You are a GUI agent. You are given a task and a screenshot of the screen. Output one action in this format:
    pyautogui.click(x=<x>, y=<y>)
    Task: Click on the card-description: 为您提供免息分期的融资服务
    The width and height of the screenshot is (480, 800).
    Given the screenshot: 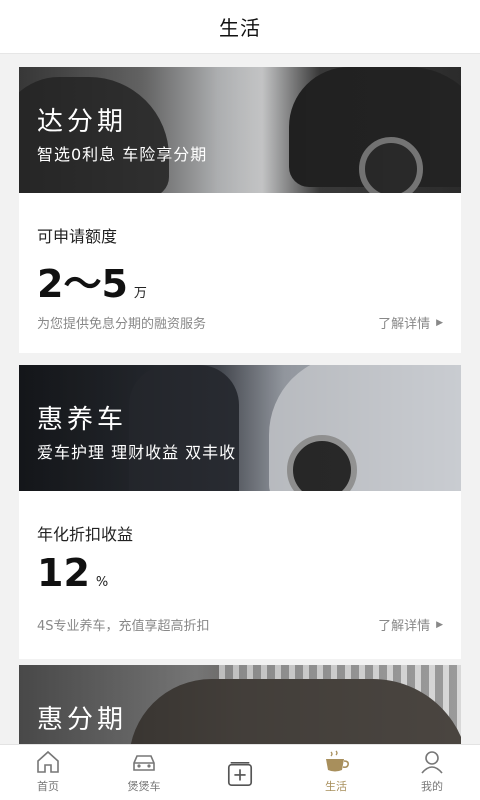 What is the action you would take?
    pyautogui.click(x=122, y=324)
    